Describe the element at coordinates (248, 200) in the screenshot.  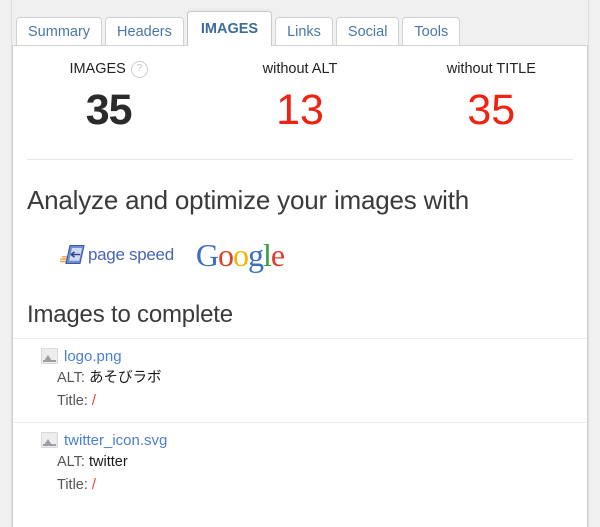
I see `analyze-heading: Analyze and optimize your images with` at that location.